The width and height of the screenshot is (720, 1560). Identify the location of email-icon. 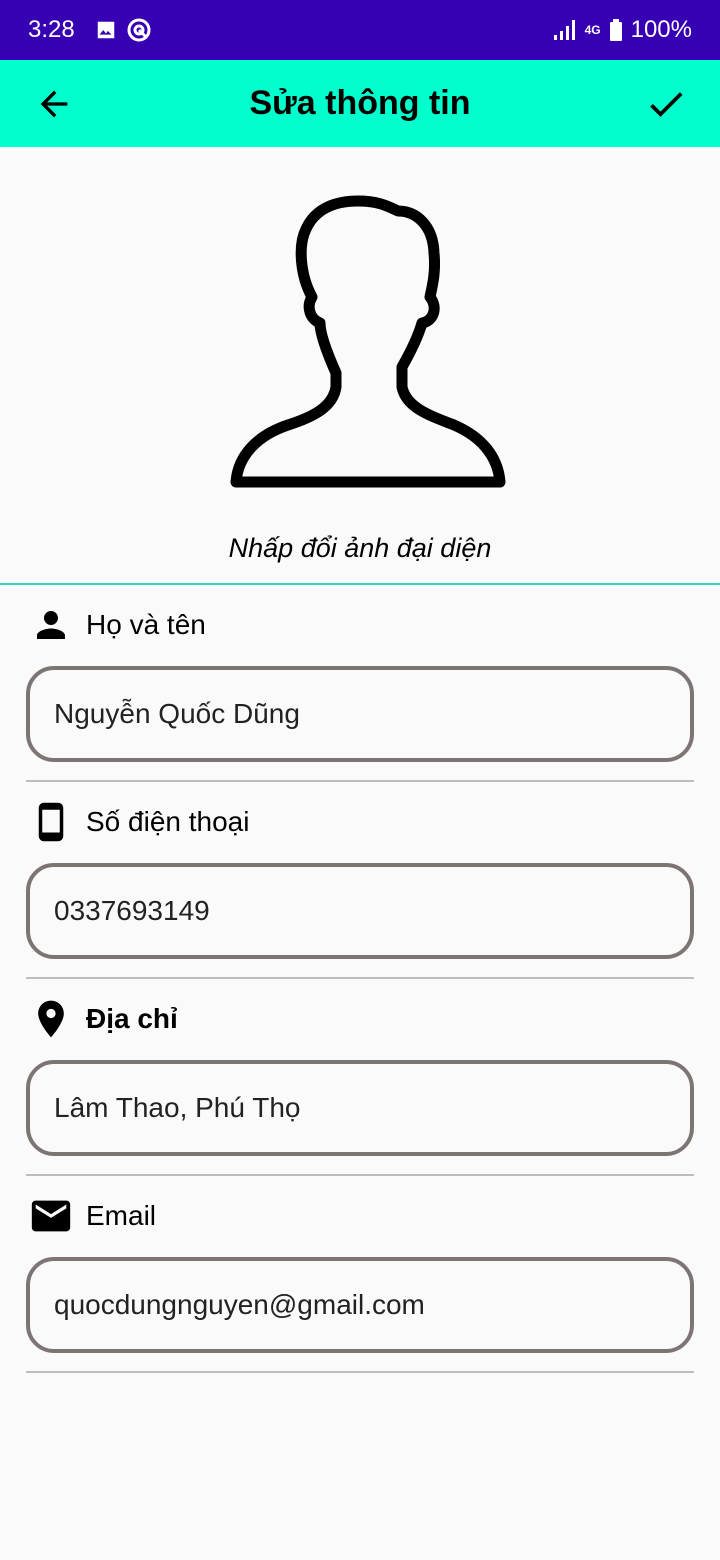
(51, 1216).